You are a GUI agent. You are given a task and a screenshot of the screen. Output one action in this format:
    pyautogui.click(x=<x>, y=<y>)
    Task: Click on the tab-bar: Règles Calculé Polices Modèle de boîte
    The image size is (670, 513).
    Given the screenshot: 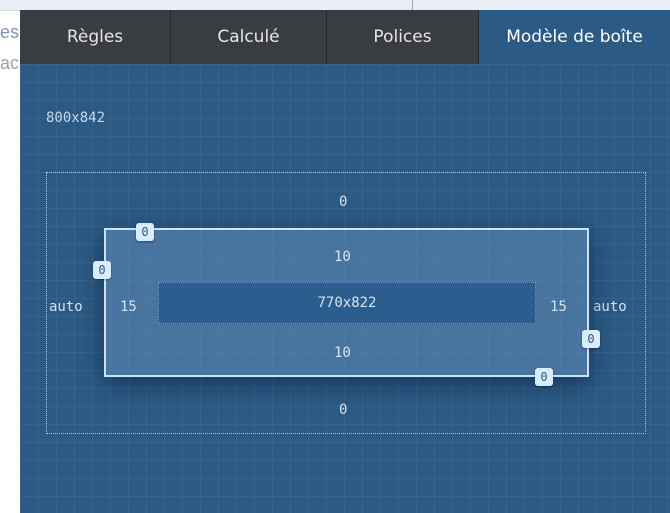 What is the action you would take?
    pyautogui.click(x=345, y=37)
    